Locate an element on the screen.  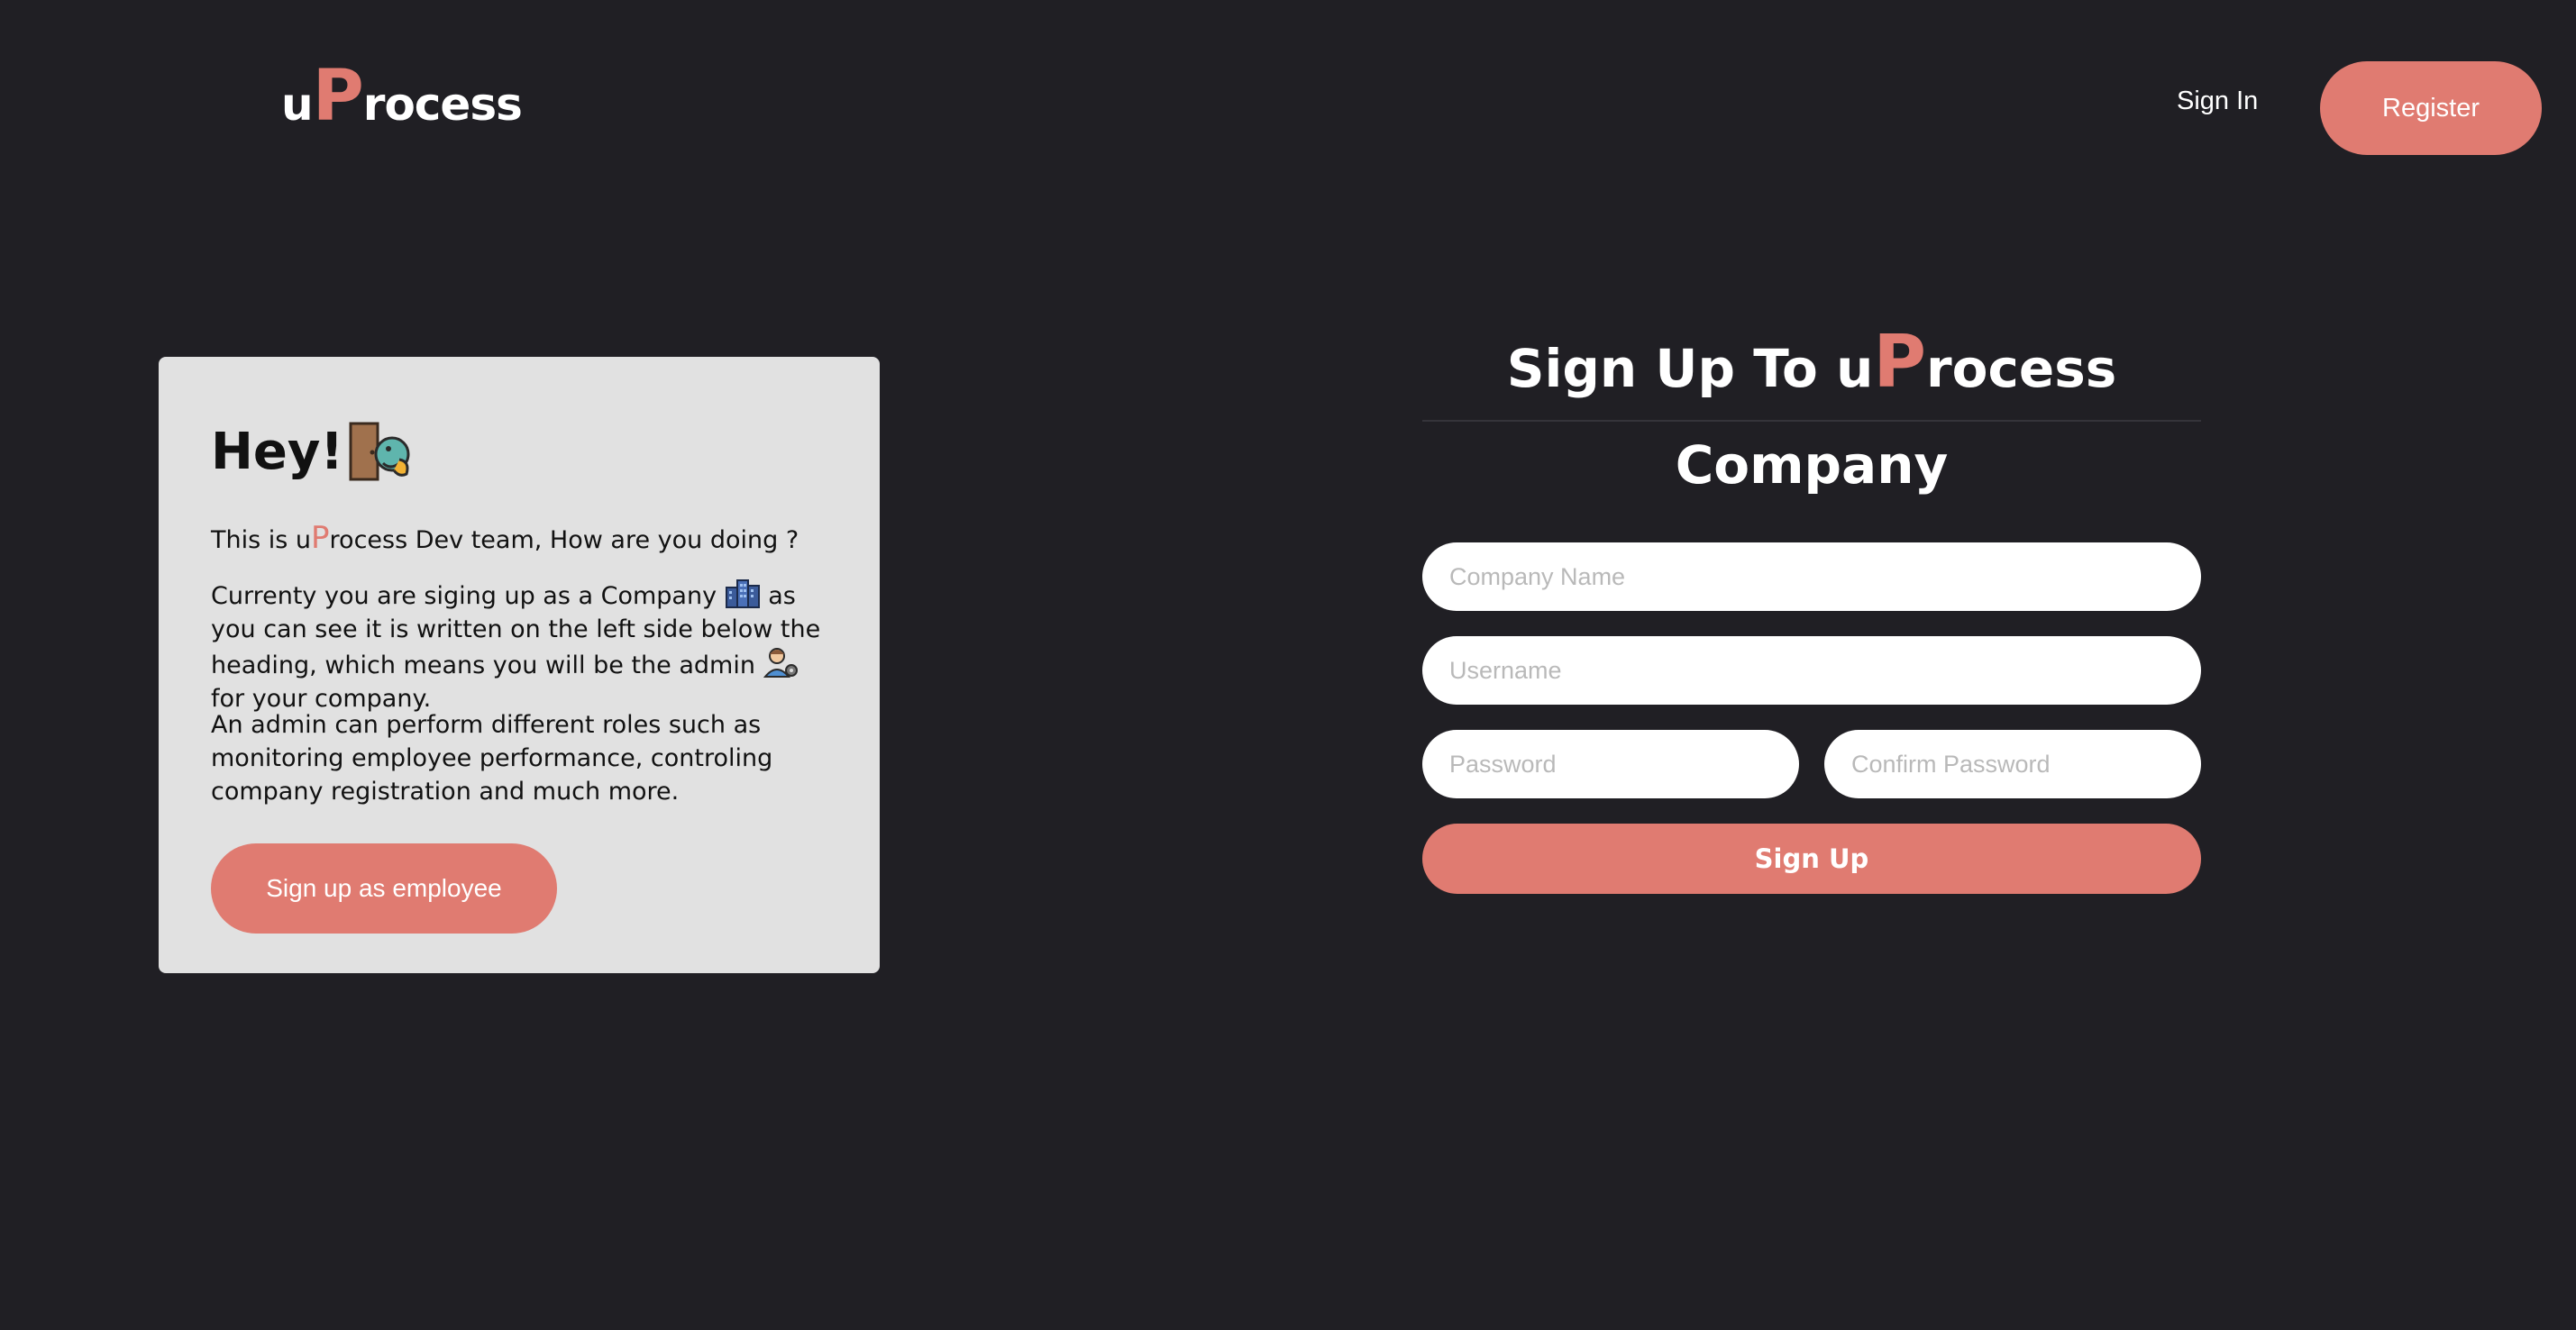
sign-in-link: Sign In is located at coordinates (2217, 101).